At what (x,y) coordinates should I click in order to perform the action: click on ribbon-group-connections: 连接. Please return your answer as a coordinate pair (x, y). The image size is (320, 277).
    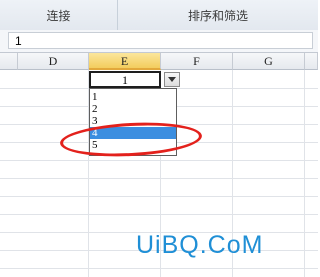
    Looking at the image, I should click on (59, 15).